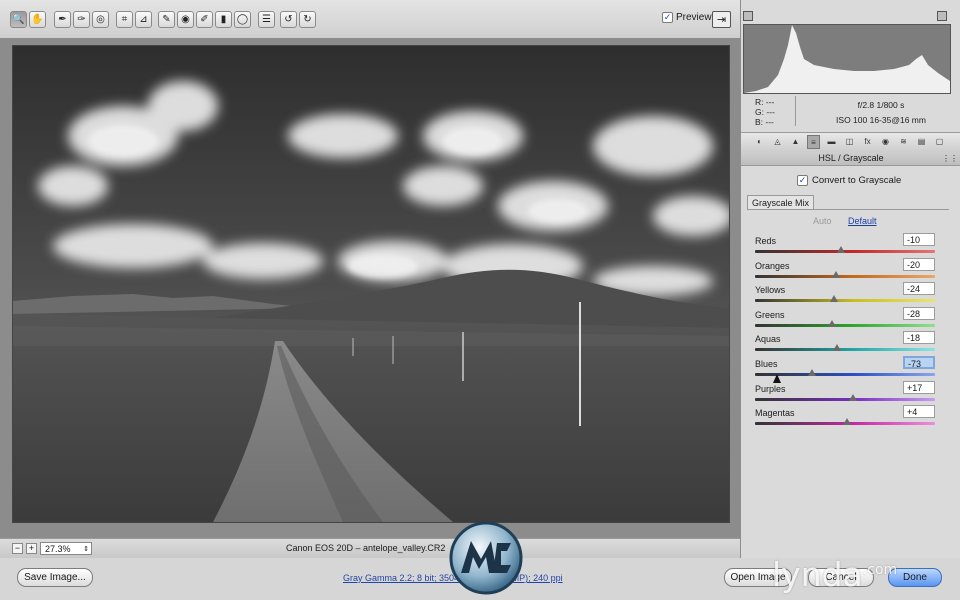  Describe the element at coordinates (802, 180) in the screenshot. I see `convert-grayscale-checkbox: ✓` at that location.